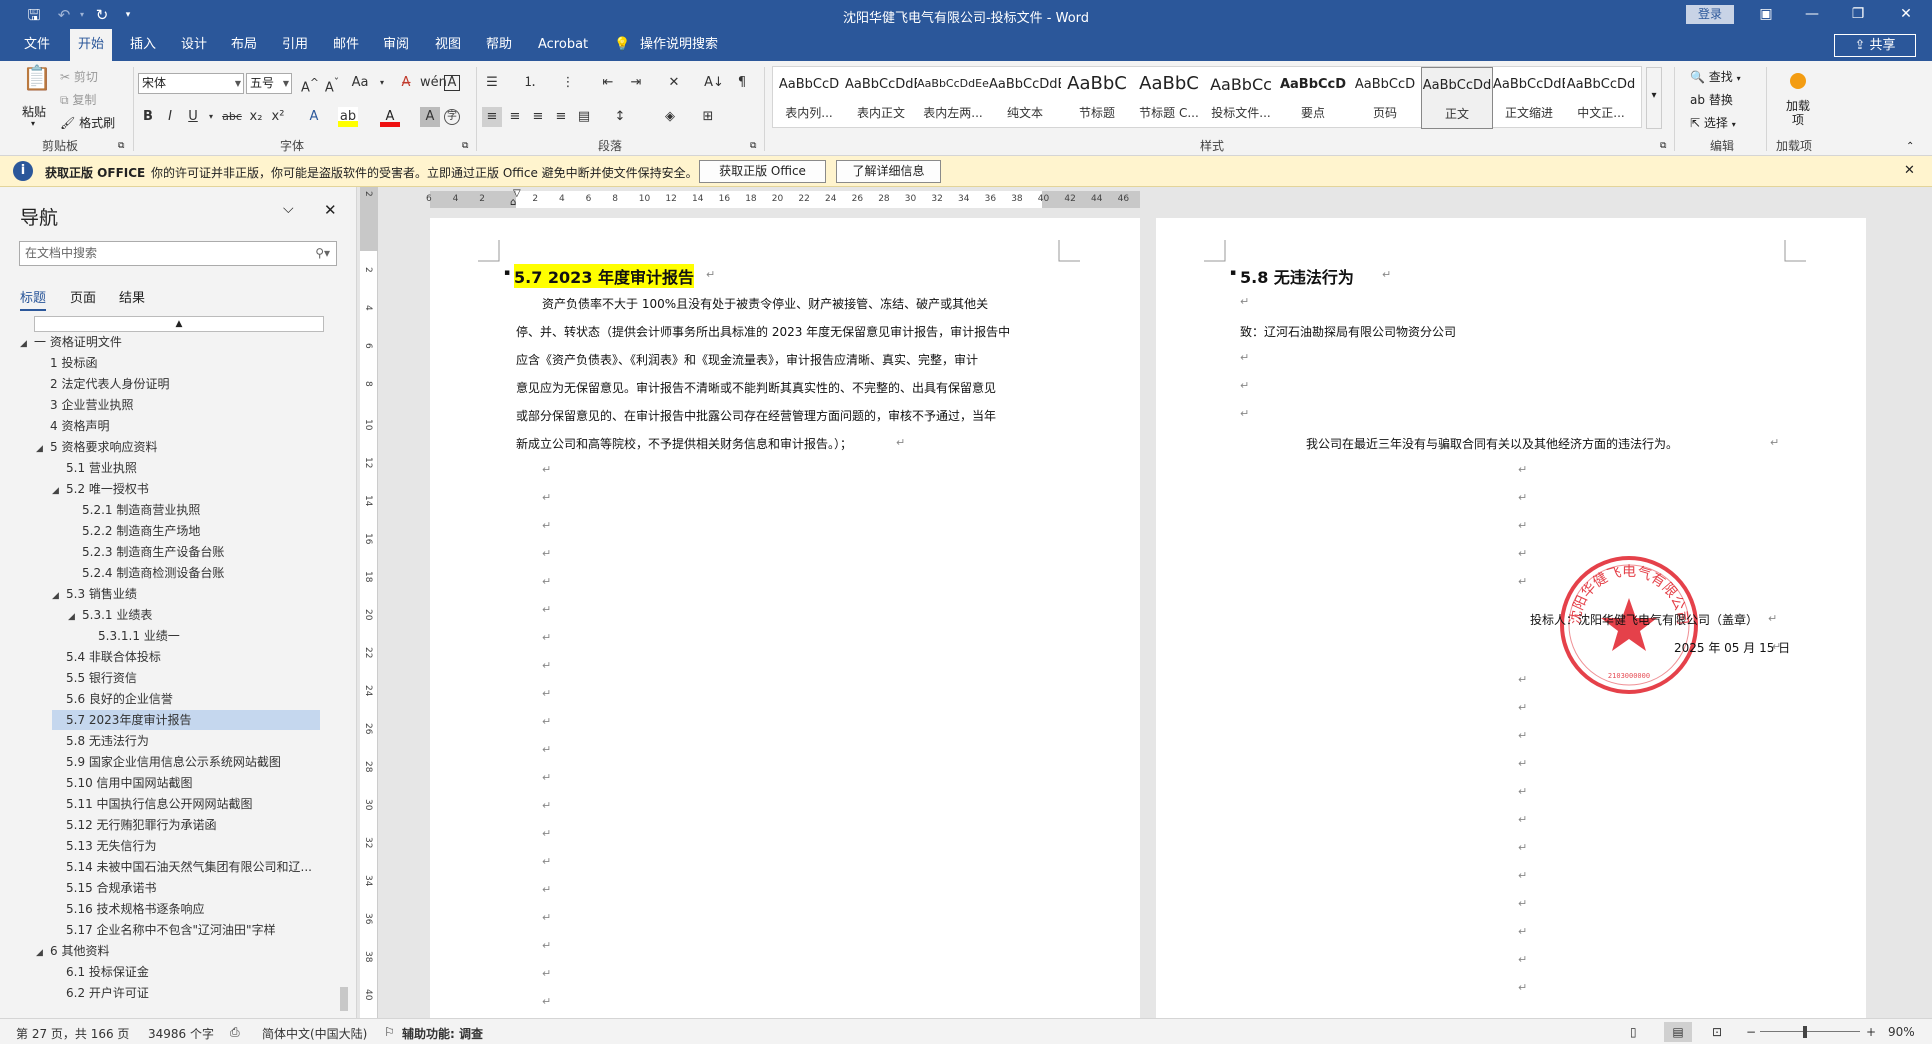  Describe the element at coordinates (134, 825) in the screenshot. I see `nav-heading-item: 5.12 无行贿犯罪行为承诺函` at that location.